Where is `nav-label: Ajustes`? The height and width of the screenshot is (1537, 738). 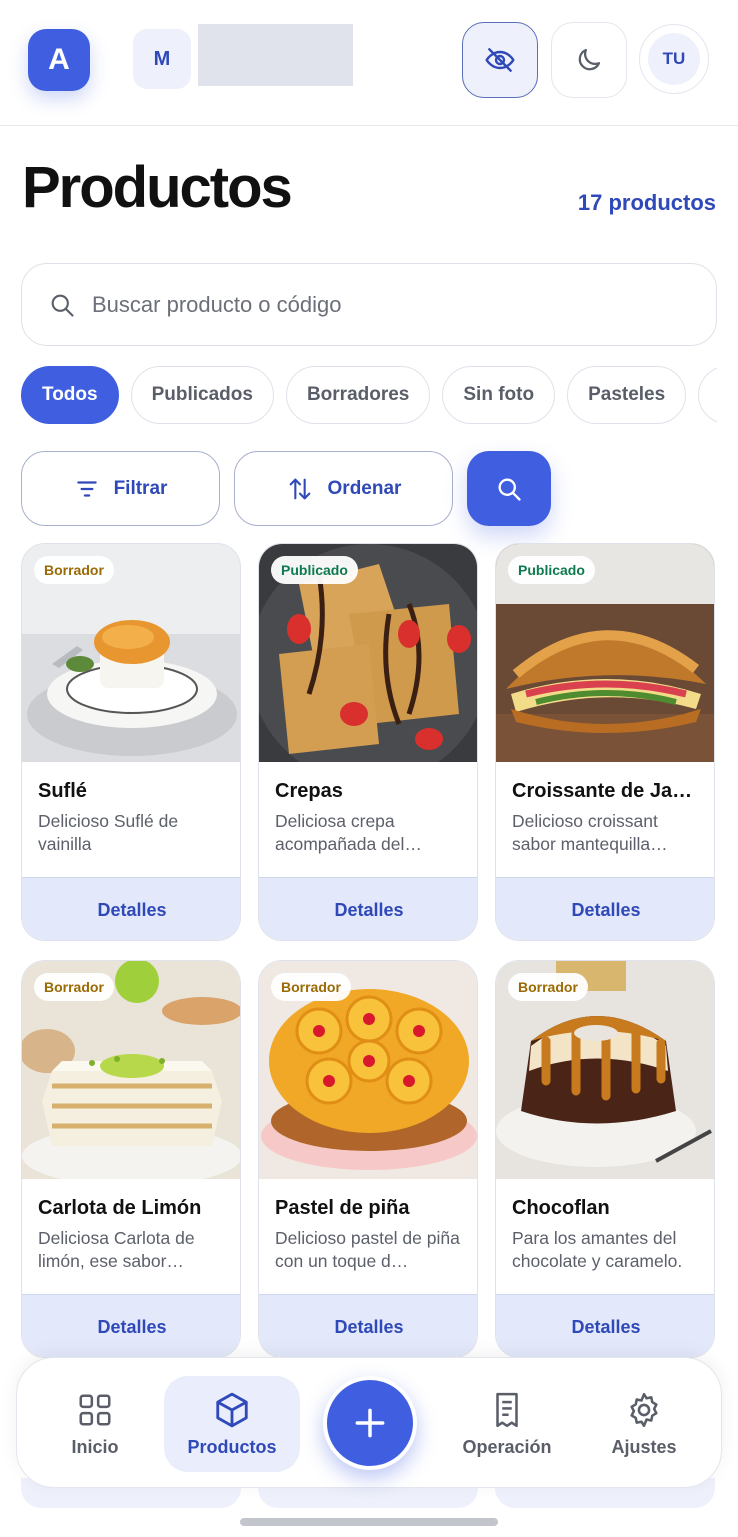
nav-label: Ajustes is located at coordinates (644, 1446).